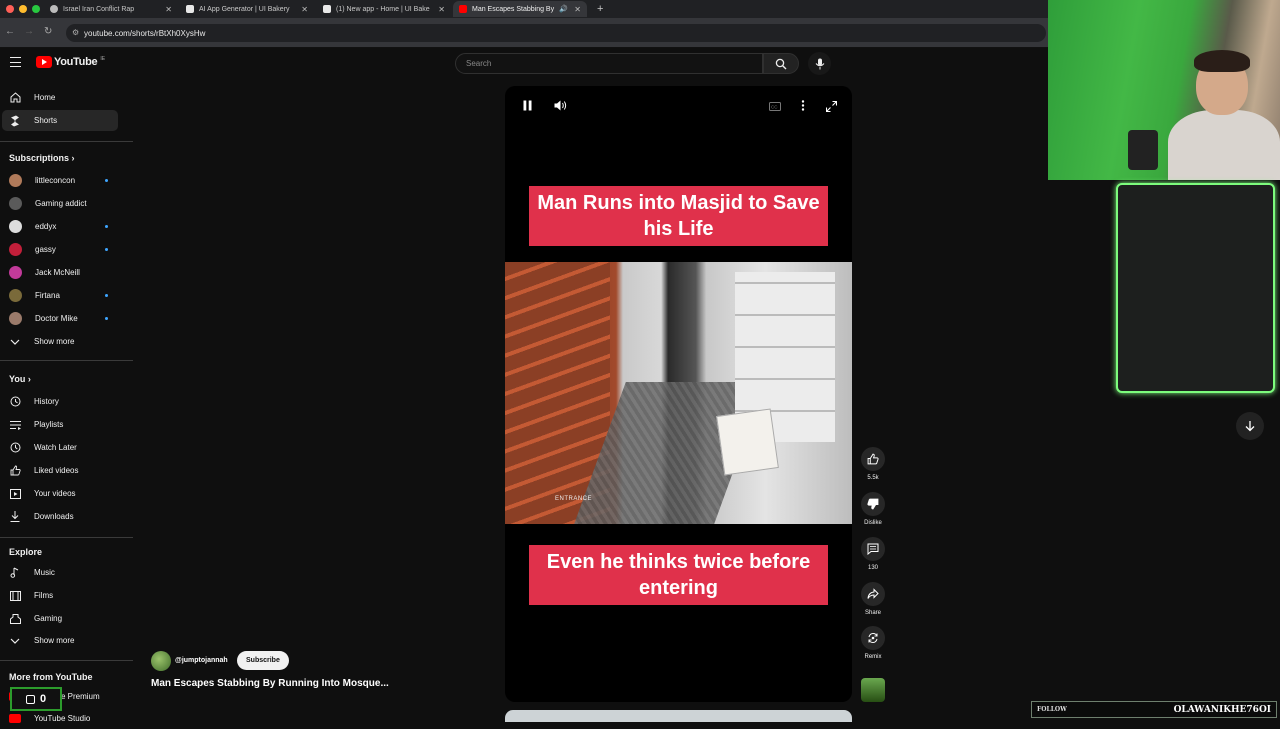  Describe the element at coordinates (873, 509) in the screenshot. I see `dislike-button: Dislike` at that location.